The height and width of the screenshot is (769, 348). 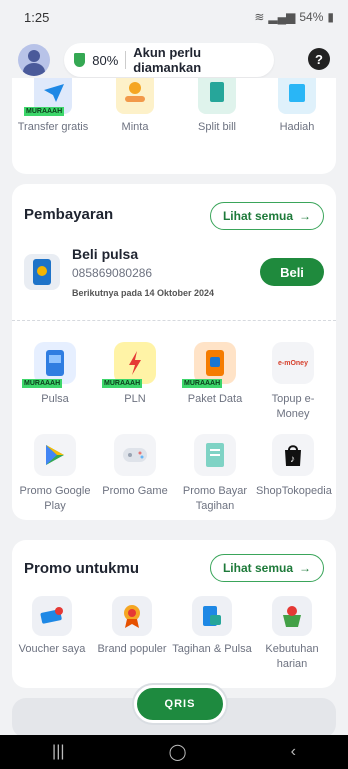 What do you see at coordinates (55, 399) in the screenshot?
I see `payment-item-label: Pulsa` at bounding box center [55, 399].